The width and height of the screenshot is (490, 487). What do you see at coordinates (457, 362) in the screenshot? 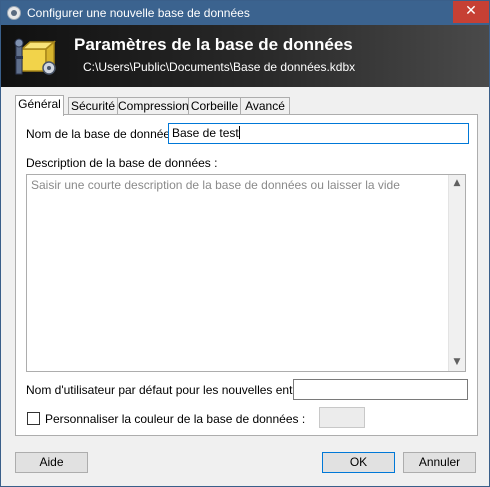
I see `scroll-down-icon: ▼` at bounding box center [457, 362].